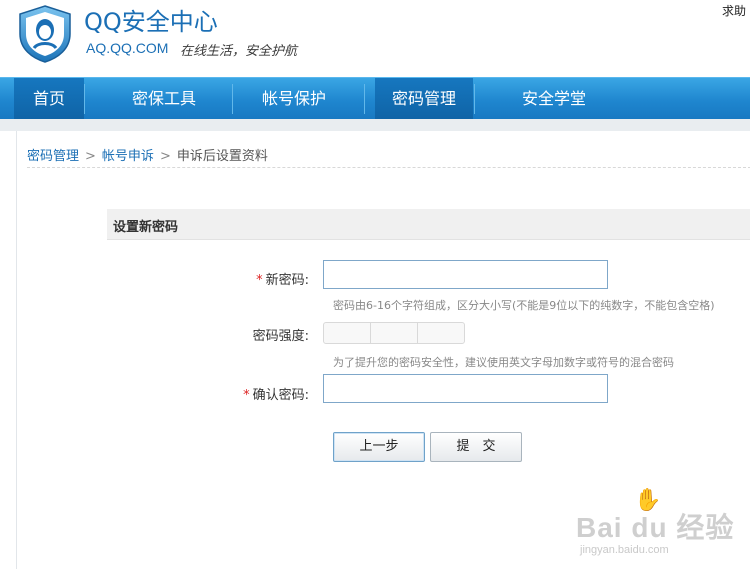  What do you see at coordinates (294, 99) in the screenshot?
I see `nav-account-protection: 帐号保护` at bounding box center [294, 99].